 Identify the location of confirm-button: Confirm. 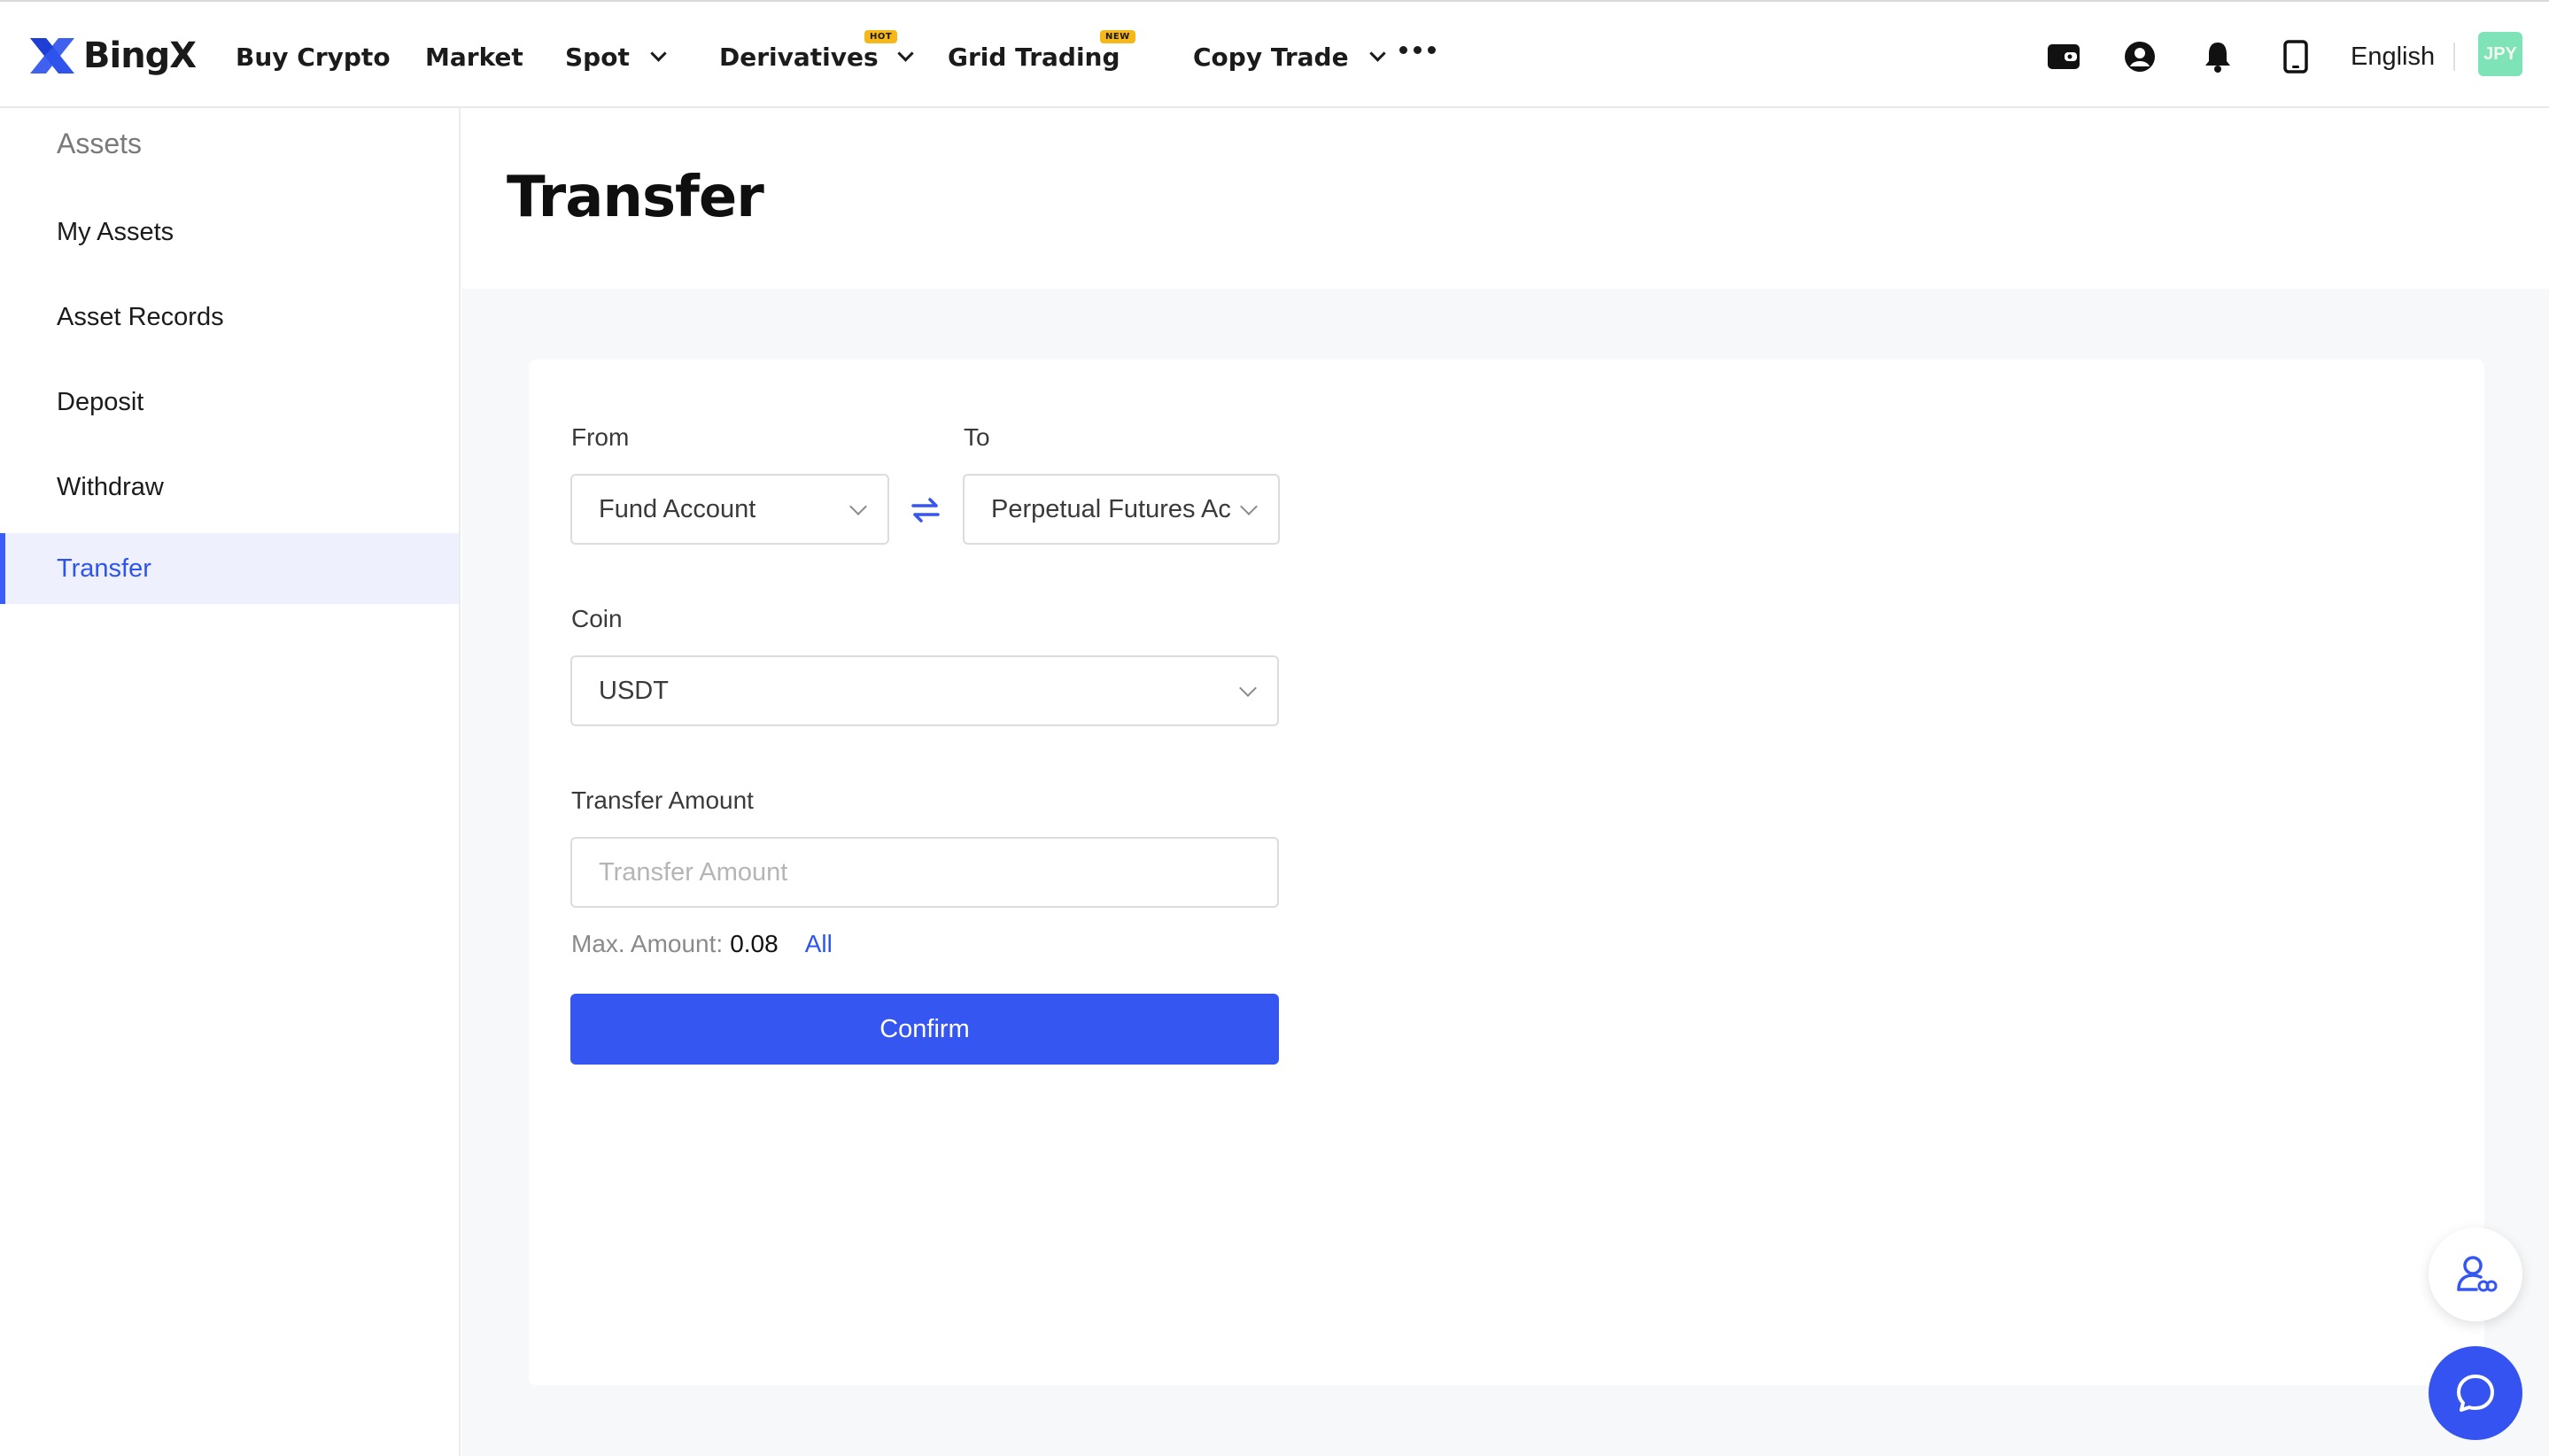
(924, 1029).